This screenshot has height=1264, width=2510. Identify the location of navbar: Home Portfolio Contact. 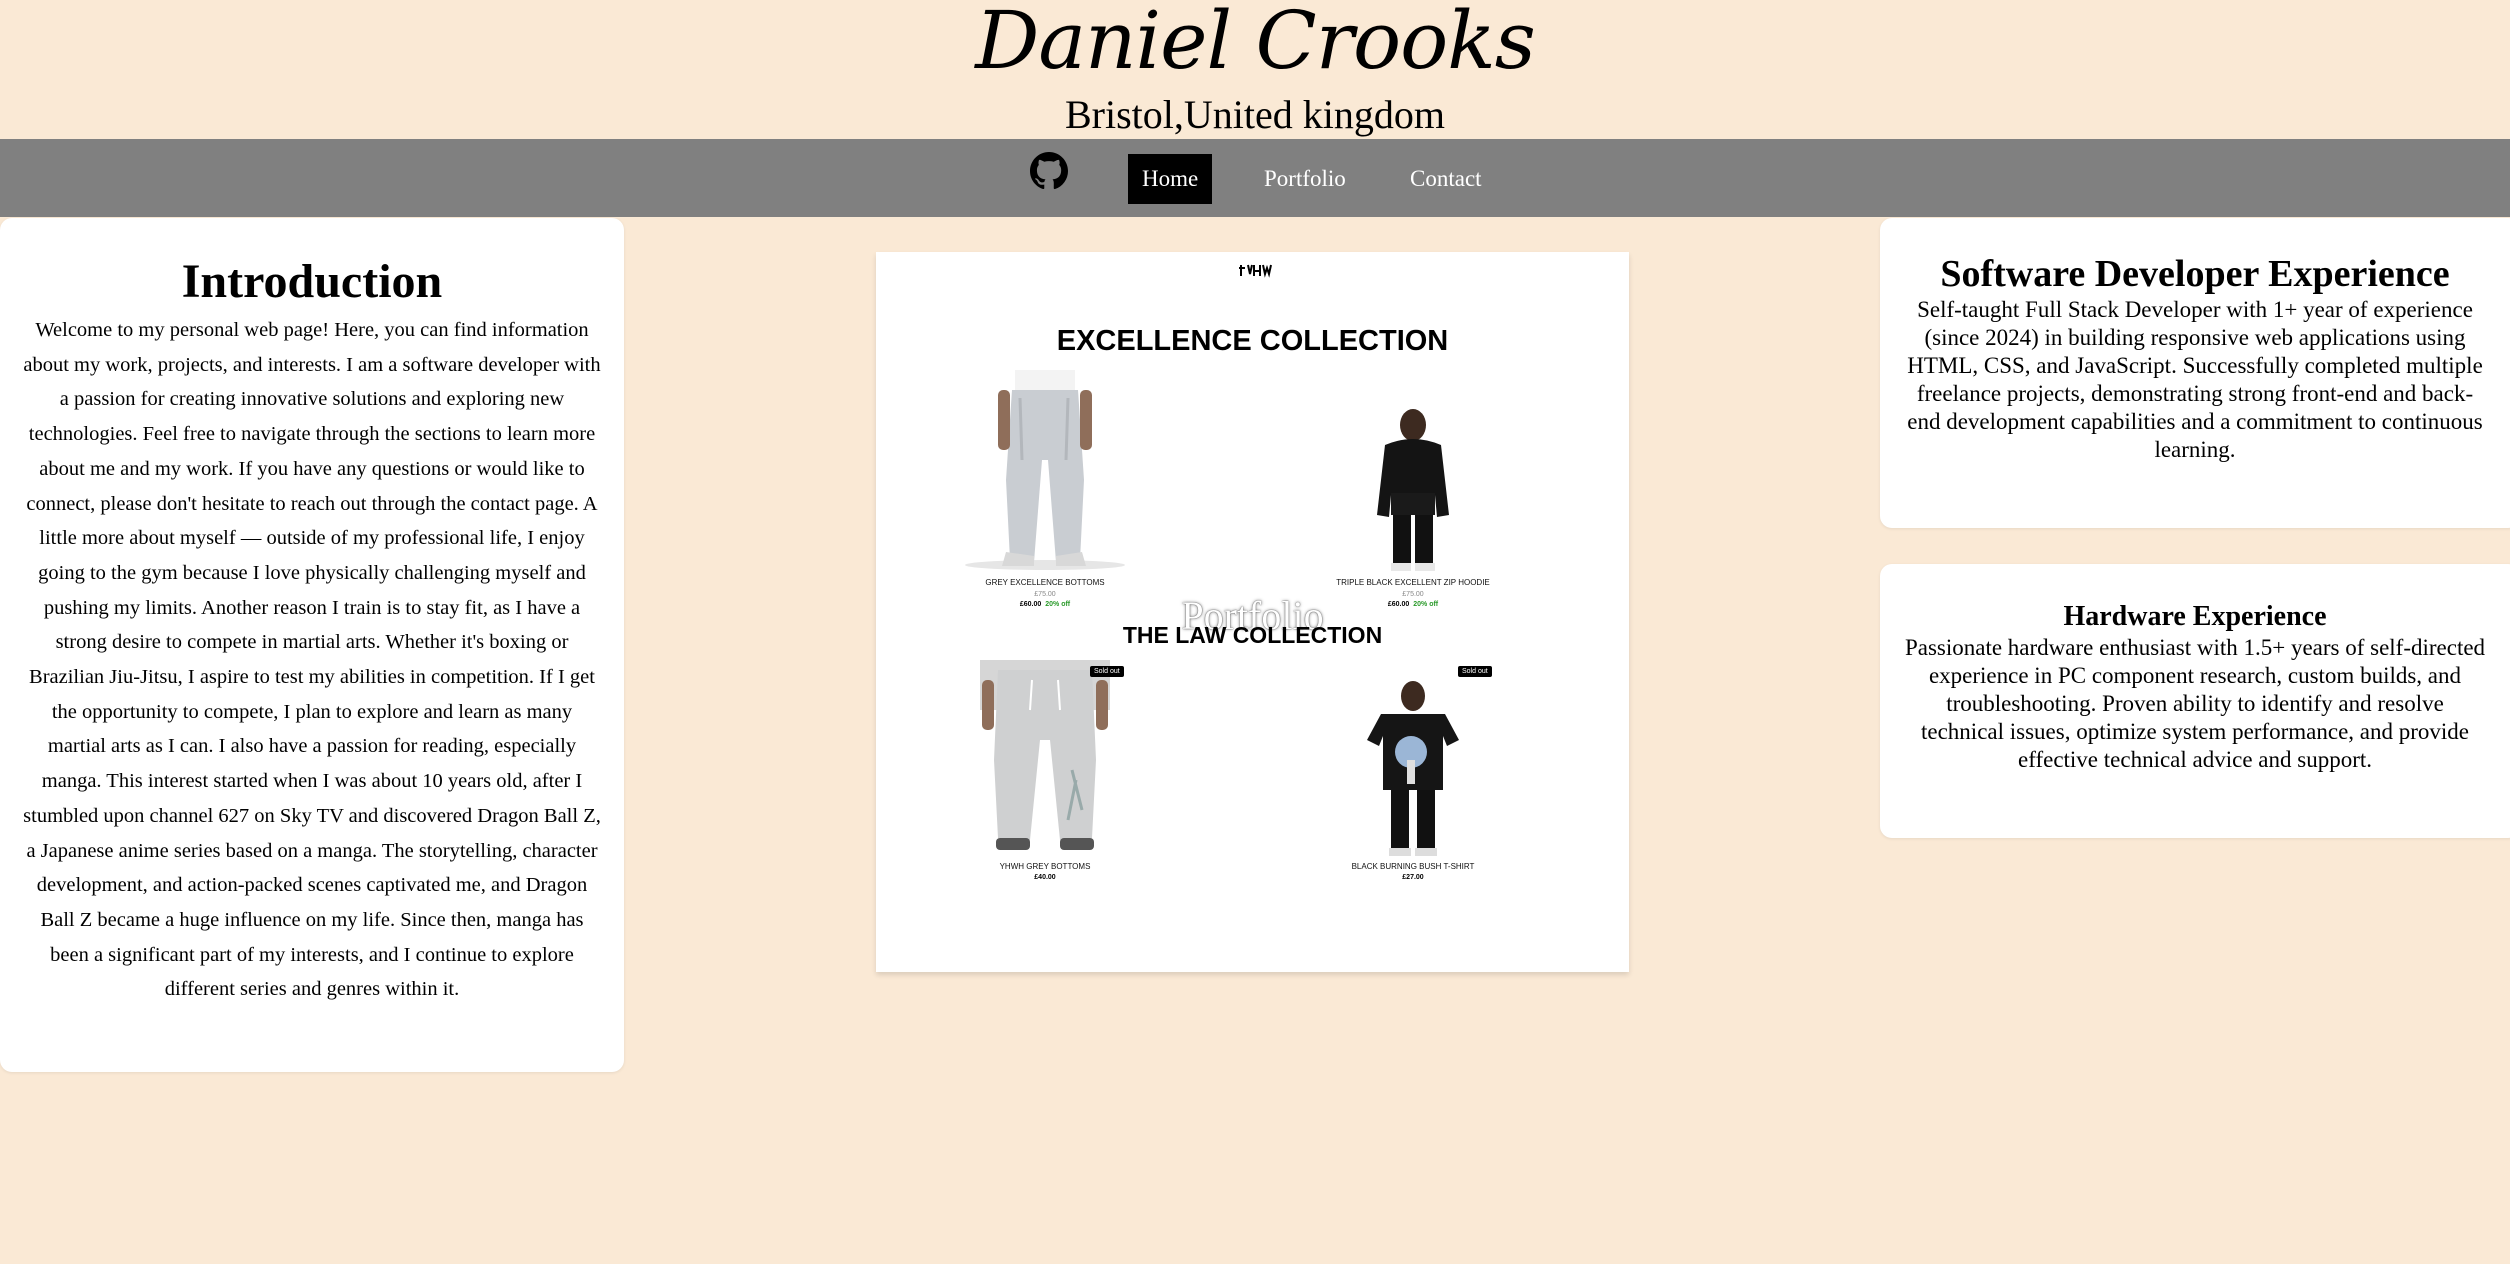
(1255, 178).